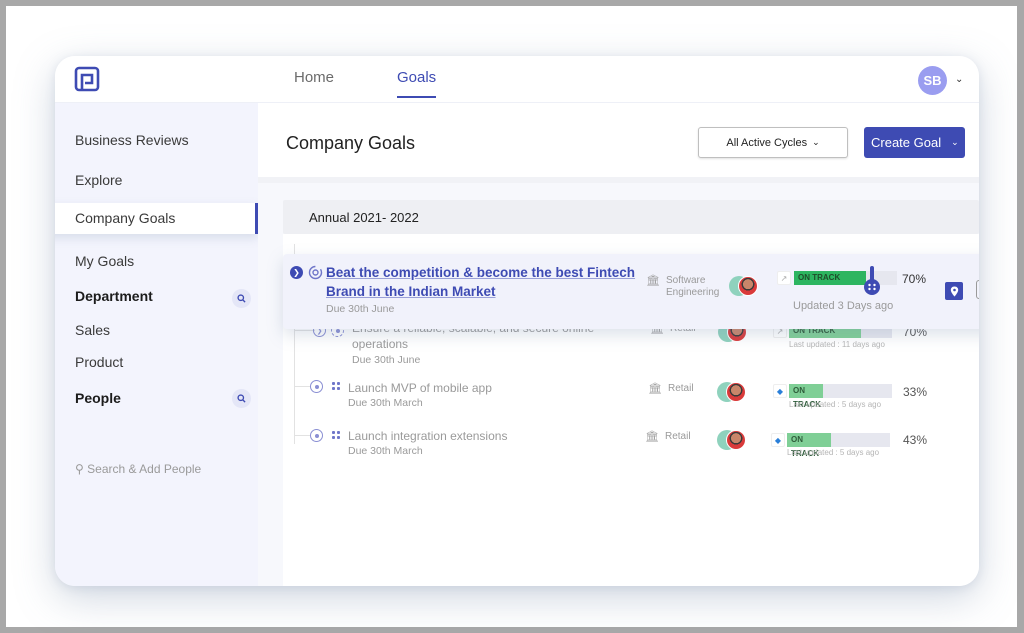  What do you see at coordinates (351, 143) in the screenshot?
I see `page-title: Company Goals` at bounding box center [351, 143].